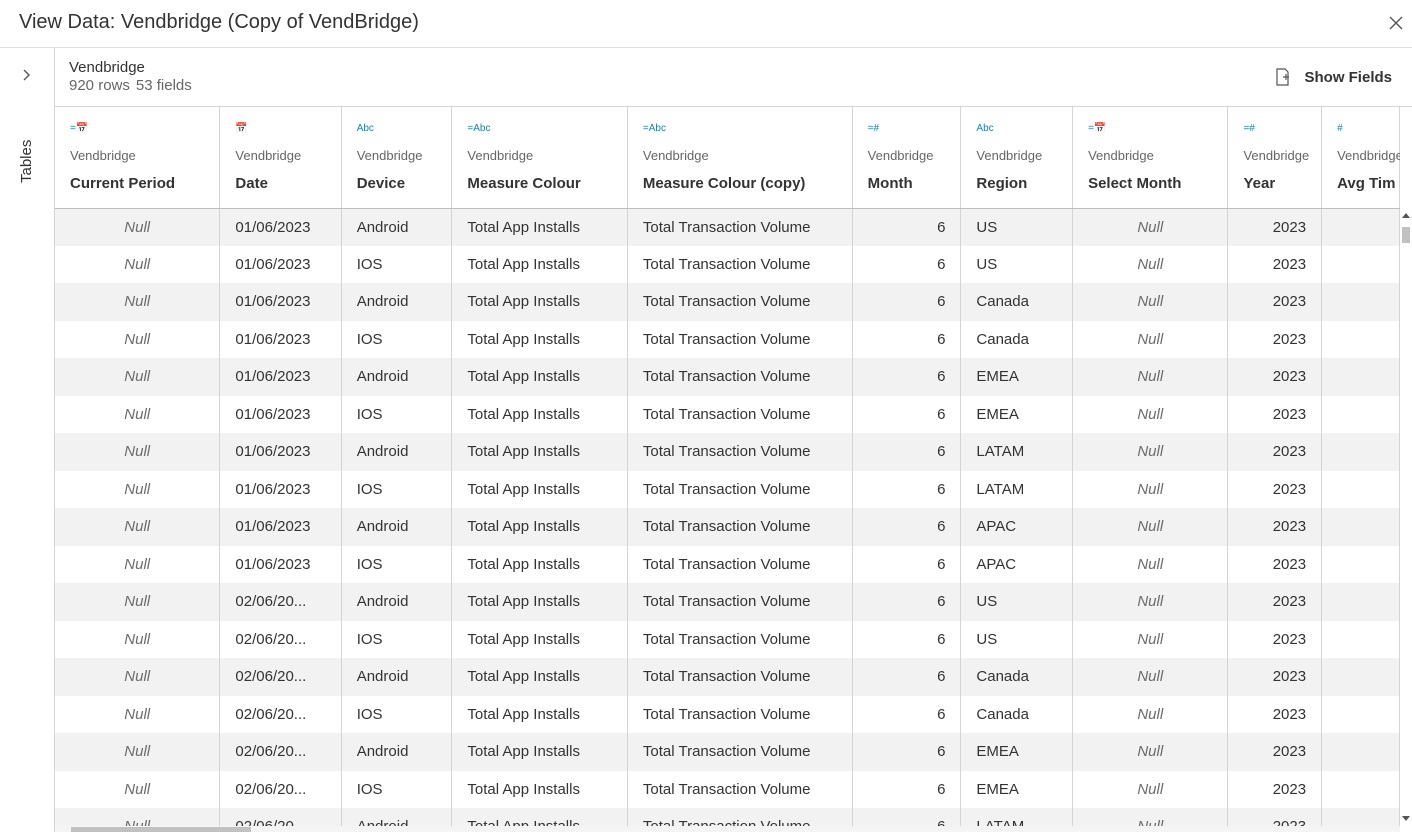  I want to click on tables-tab: Tables, so click(26, 161).